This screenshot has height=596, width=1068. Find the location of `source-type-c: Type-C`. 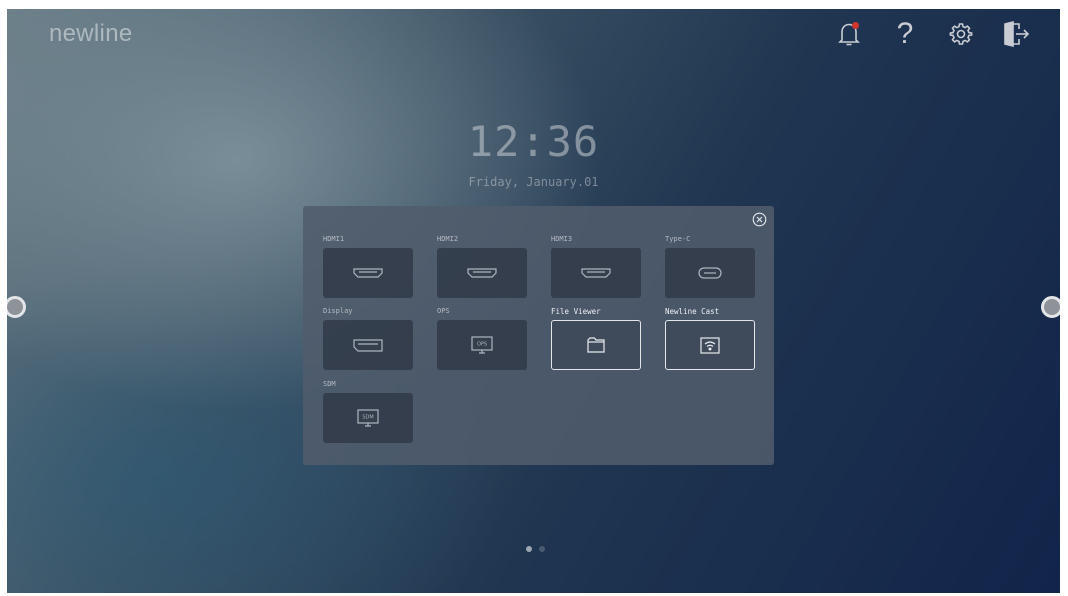

source-type-c: Type-C is located at coordinates (710, 266).